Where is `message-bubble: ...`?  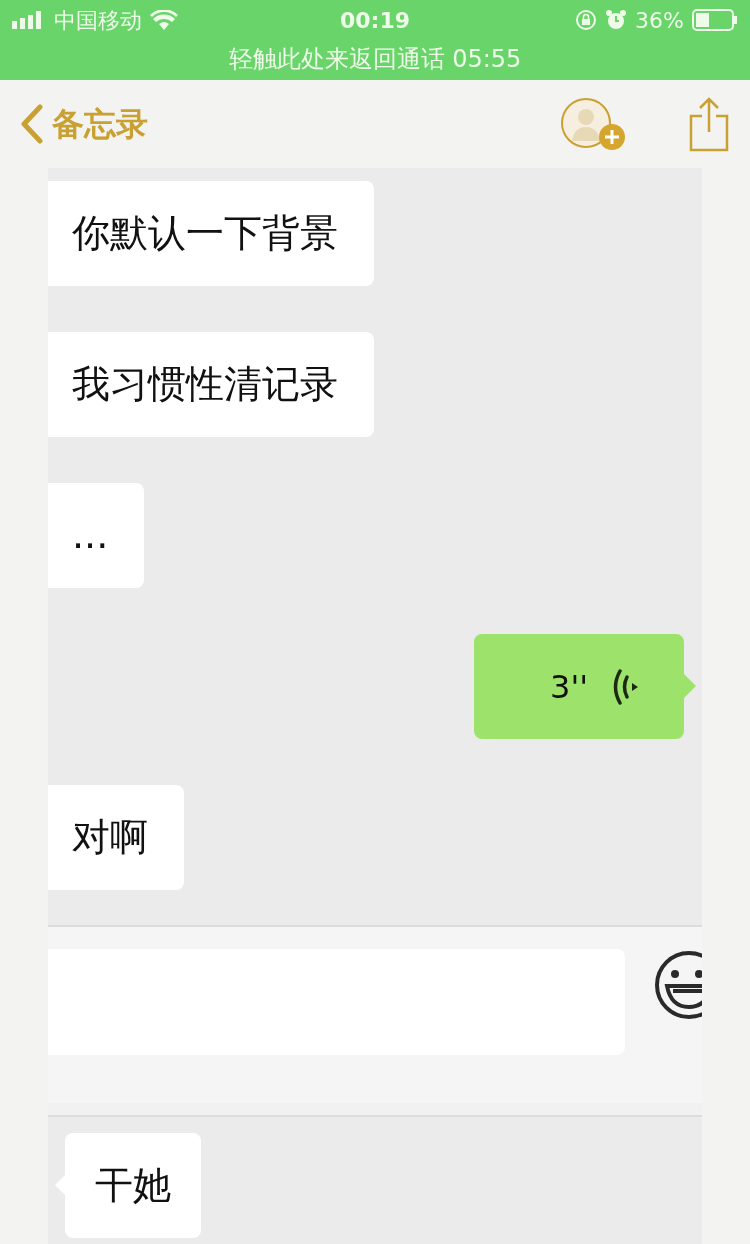 message-bubble: ... is located at coordinates (96, 535).